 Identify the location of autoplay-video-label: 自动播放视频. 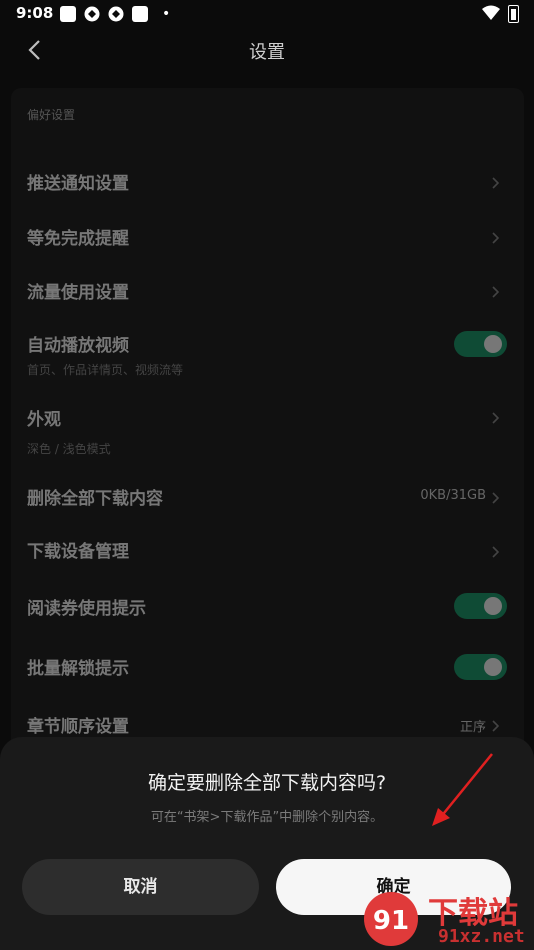
(78, 346).